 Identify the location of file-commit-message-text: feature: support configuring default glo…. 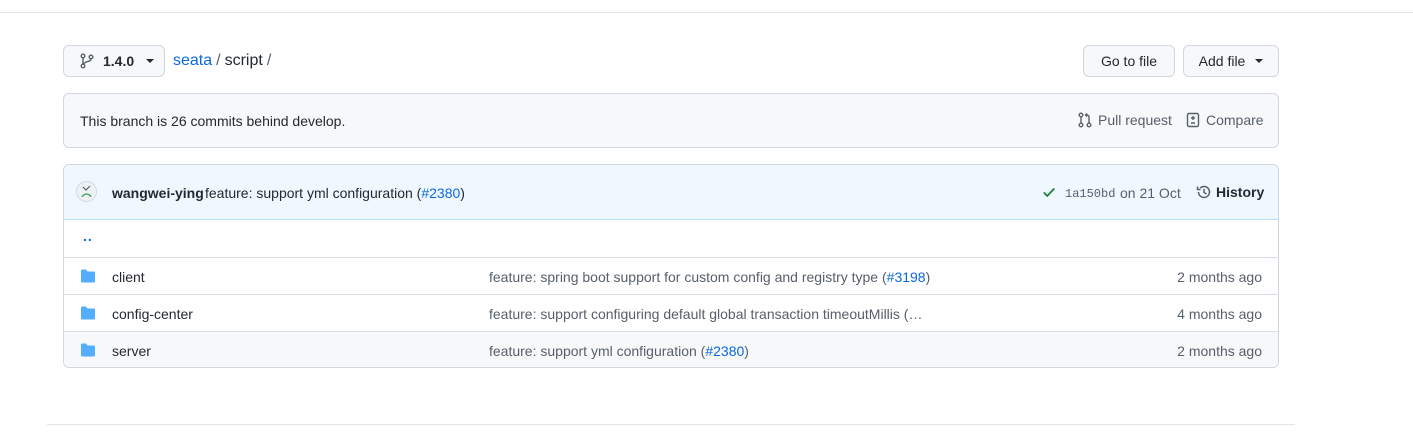
(706, 314).